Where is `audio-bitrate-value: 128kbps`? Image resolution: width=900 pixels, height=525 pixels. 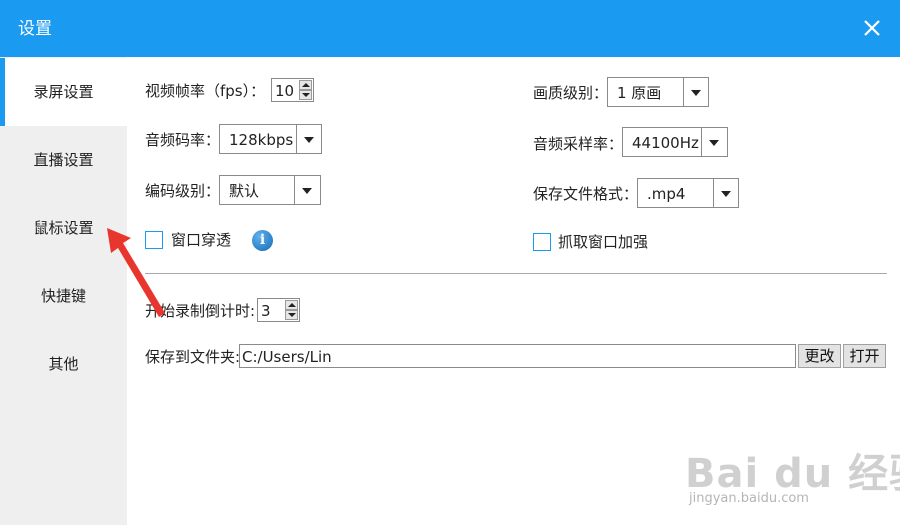
audio-bitrate-value: 128kbps is located at coordinates (261, 140).